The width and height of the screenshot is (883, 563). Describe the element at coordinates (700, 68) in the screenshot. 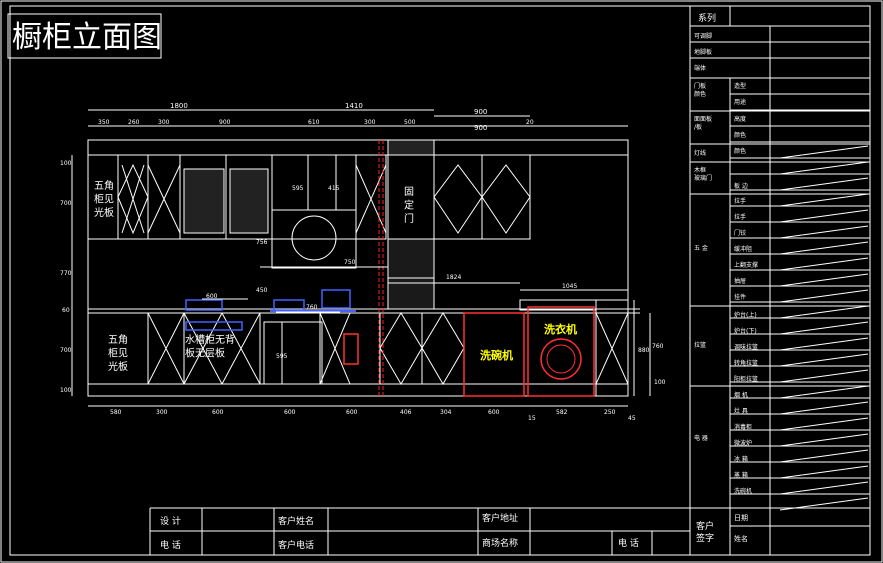

I see `side-row-a-2: 端体` at that location.